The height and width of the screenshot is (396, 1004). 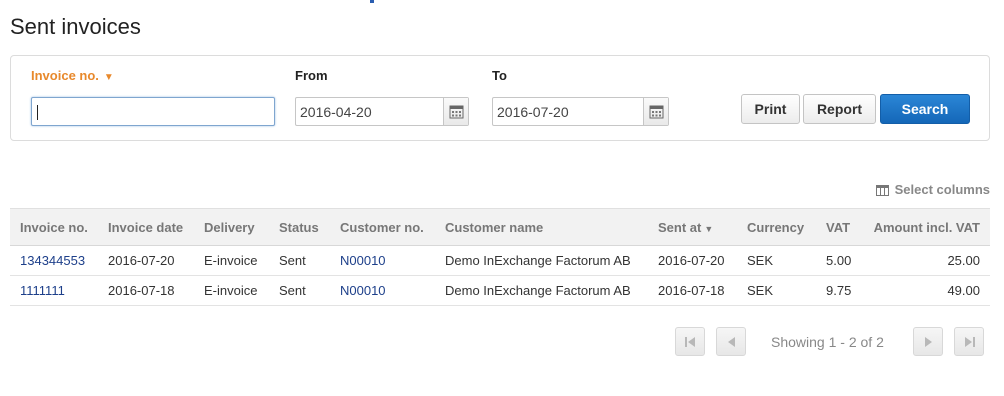 I want to click on last-page-button, so click(x=969, y=341).